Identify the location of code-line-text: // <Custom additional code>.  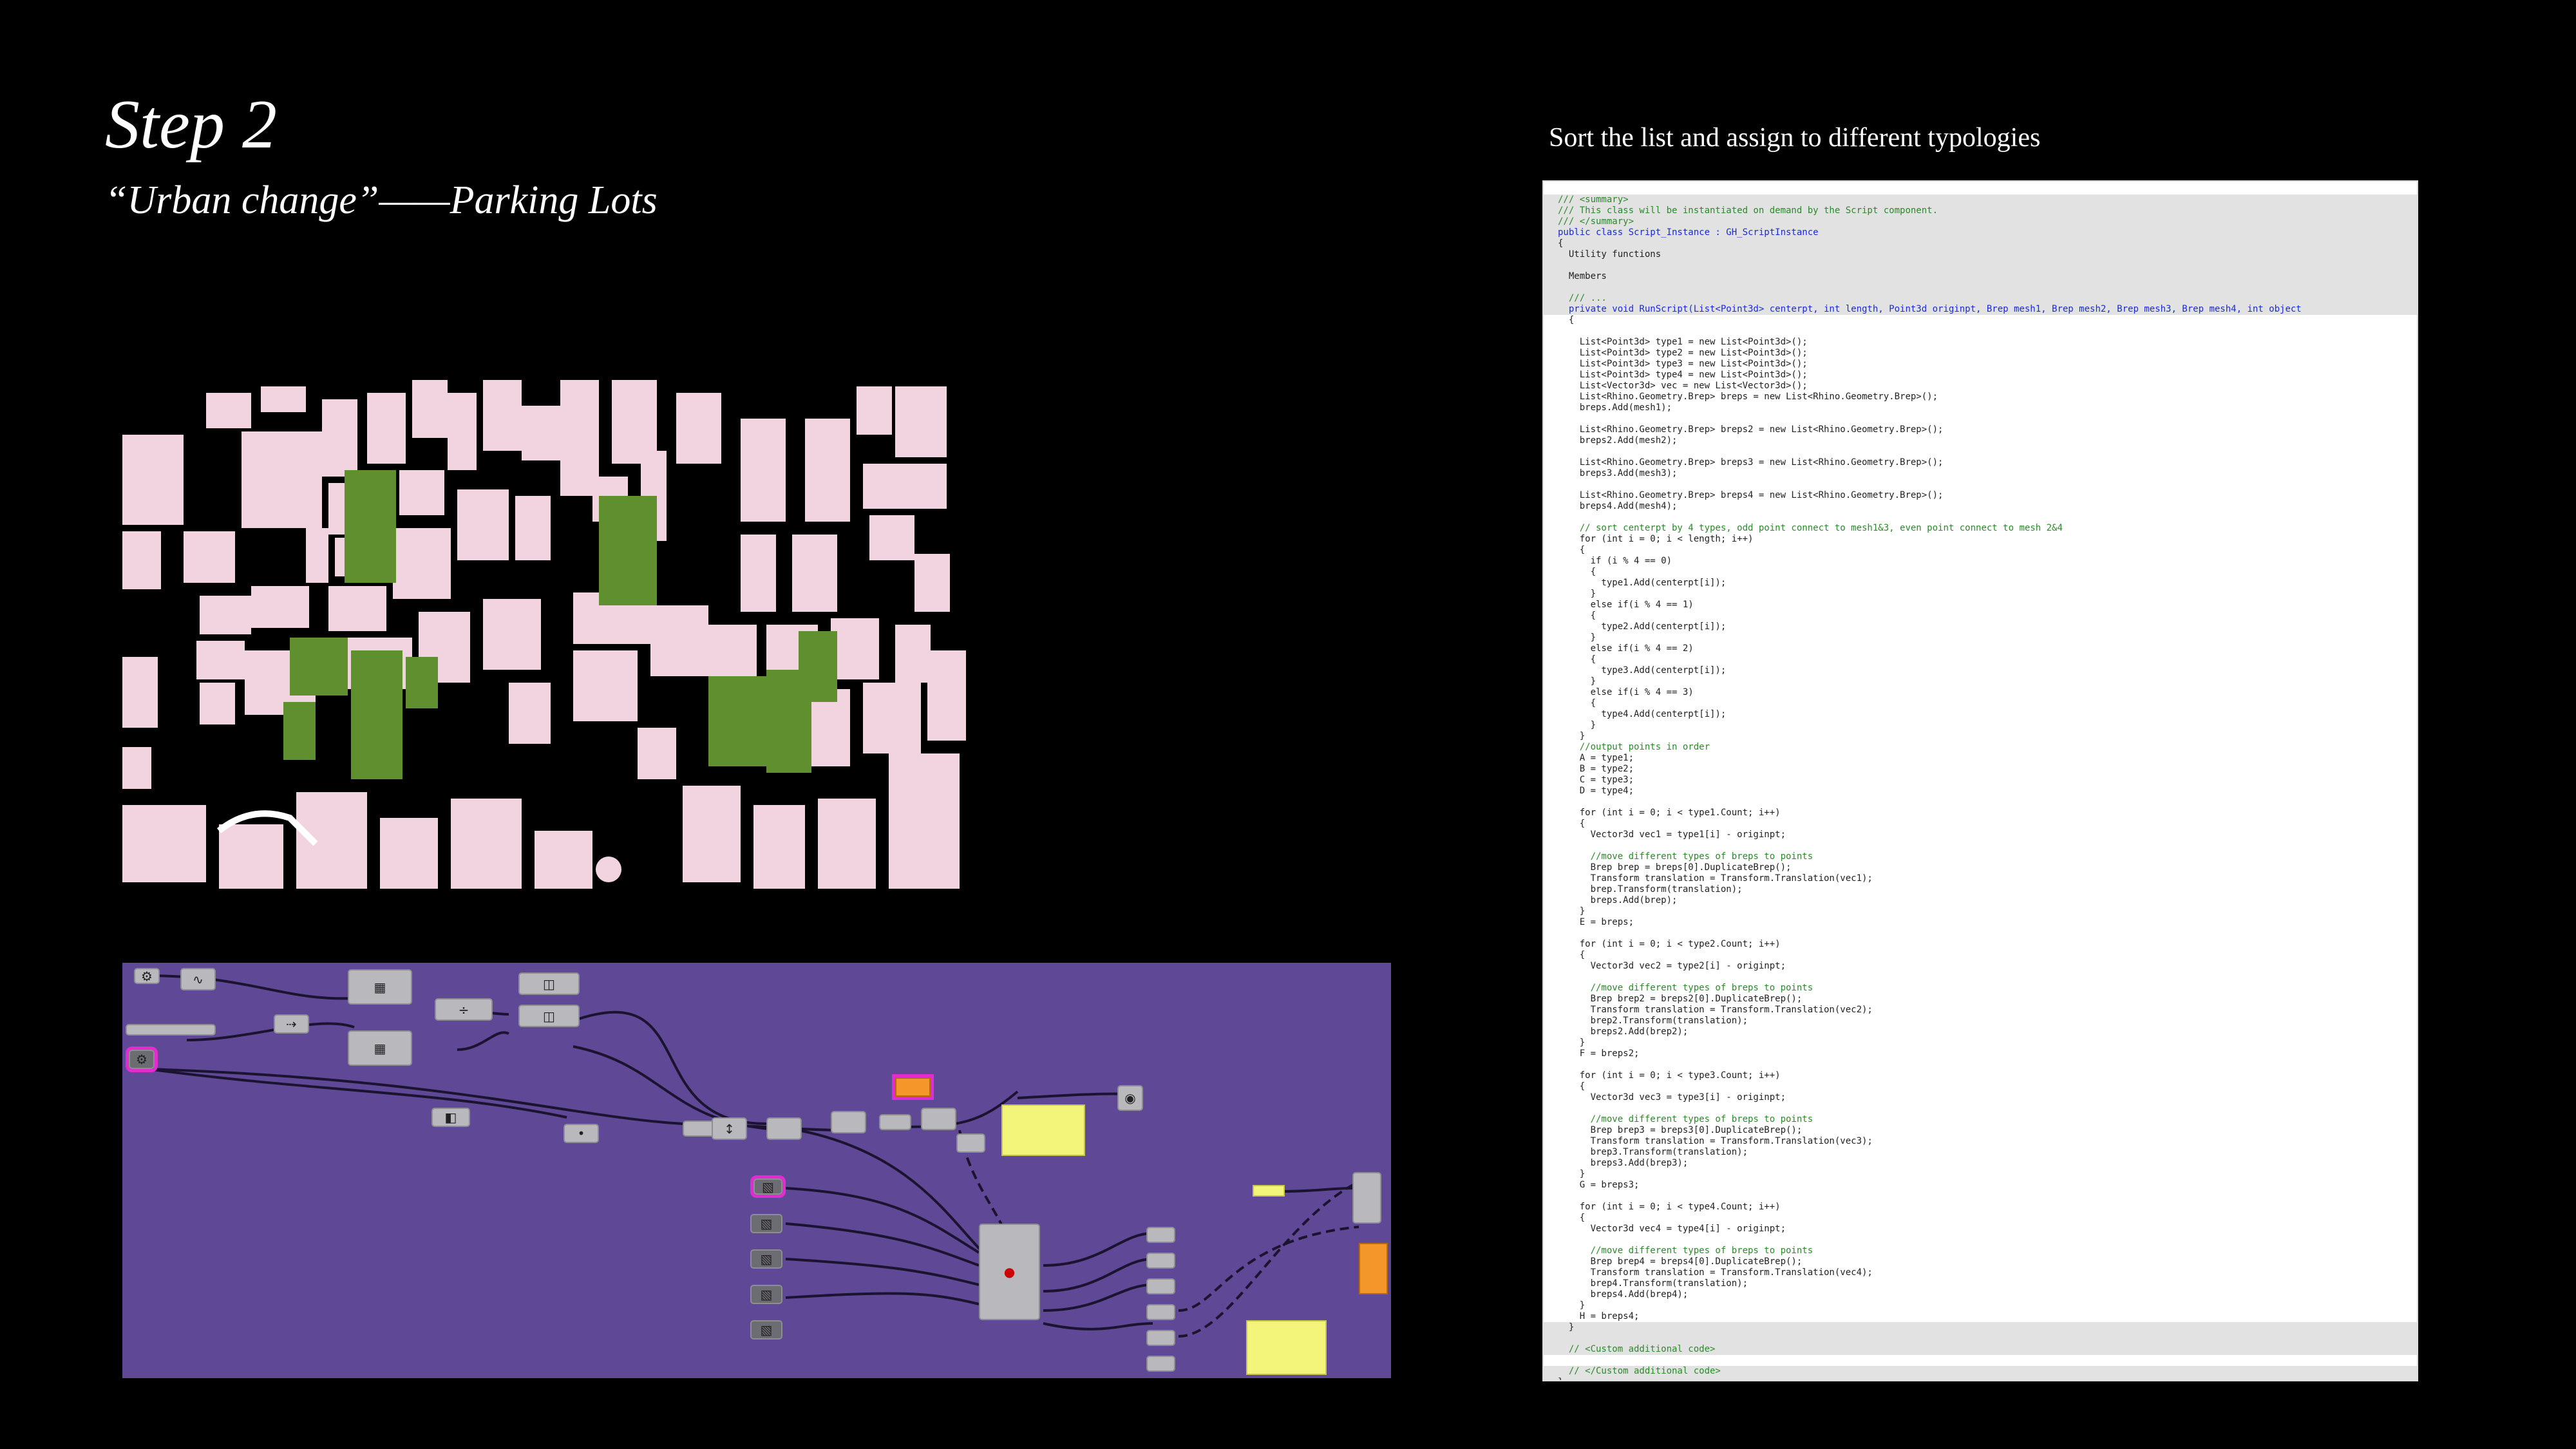
(1637, 1349).